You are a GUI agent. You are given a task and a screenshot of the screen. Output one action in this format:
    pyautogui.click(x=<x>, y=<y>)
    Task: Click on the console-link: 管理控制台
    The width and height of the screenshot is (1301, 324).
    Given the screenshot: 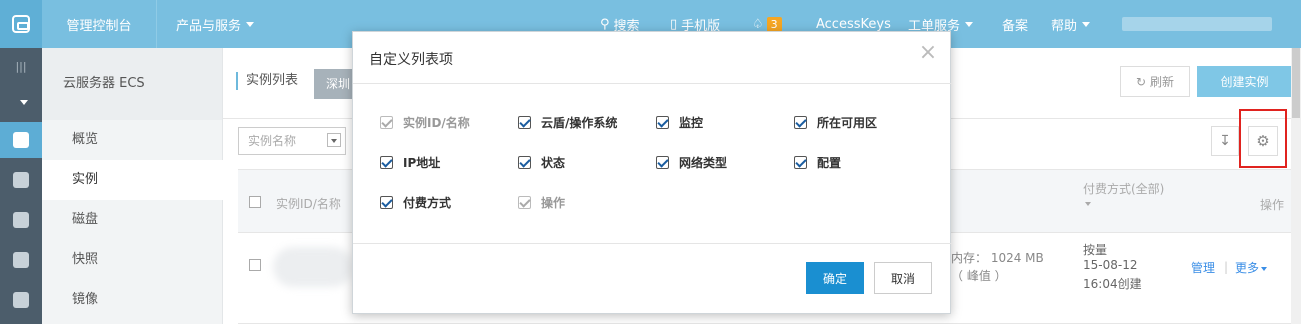 What is the action you would take?
    pyautogui.click(x=99, y=24)
    